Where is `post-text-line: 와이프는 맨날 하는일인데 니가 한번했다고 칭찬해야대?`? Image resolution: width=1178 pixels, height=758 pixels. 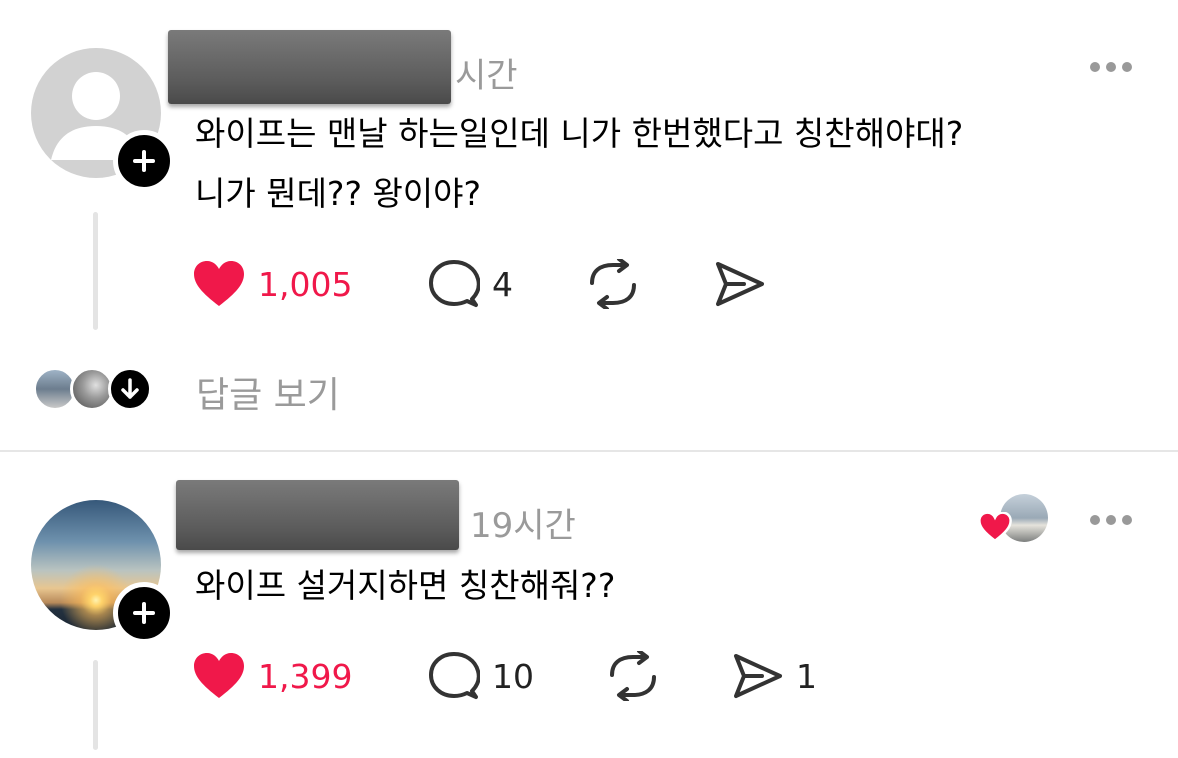
post-text-line: 와이프는 맨날 하는일인데 니가 한번했다고 칭찬해야대? is located at coordinates (579, 133).